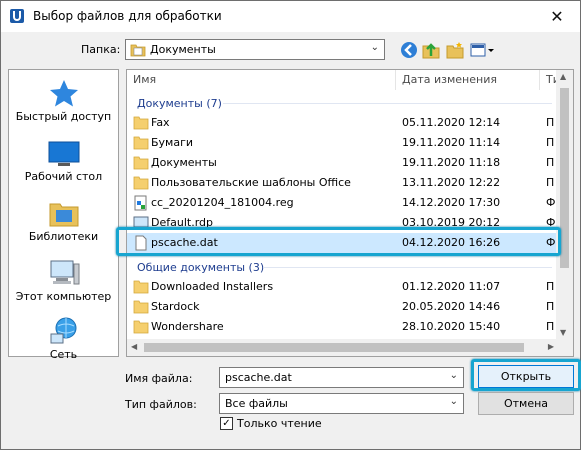 Image resolution: width=581 pixels, height=450 pixels. What do you see at coordinates (341, 403) in the screenshot?
I see `filetype-dropdown: Все файлы ⌄` at bounding box center [341, 403].